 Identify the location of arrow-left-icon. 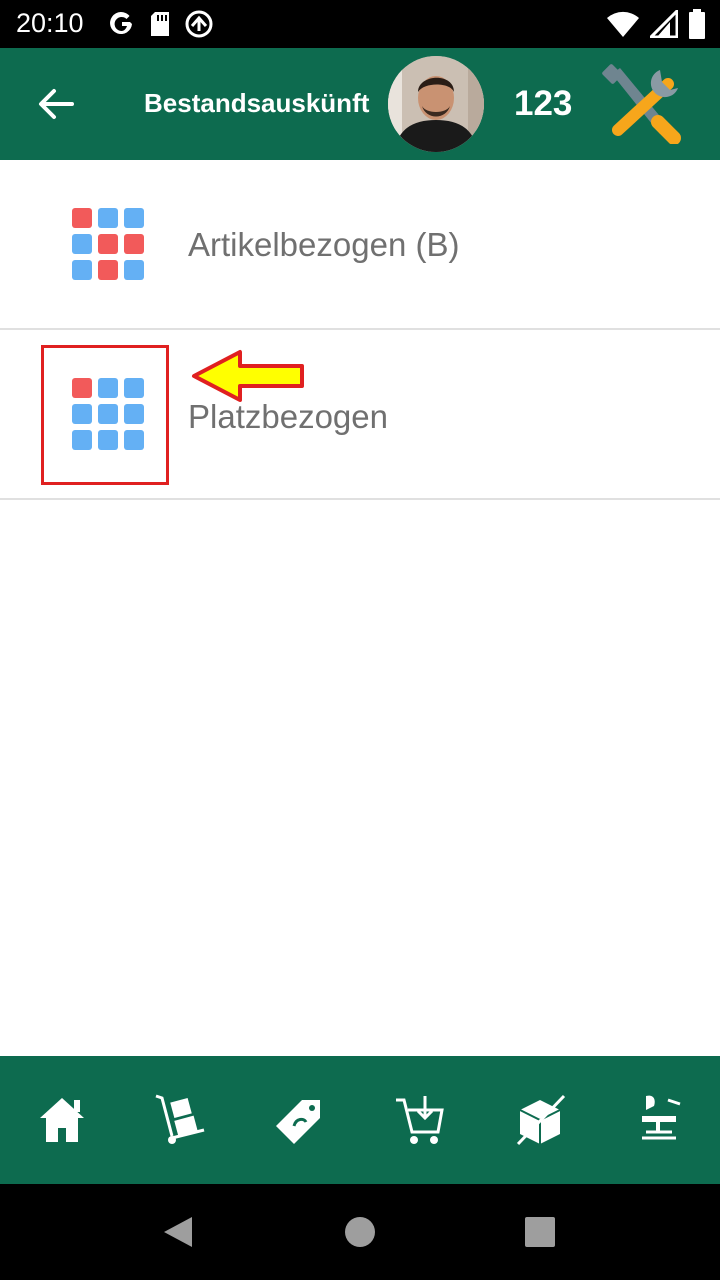
(56, 104).